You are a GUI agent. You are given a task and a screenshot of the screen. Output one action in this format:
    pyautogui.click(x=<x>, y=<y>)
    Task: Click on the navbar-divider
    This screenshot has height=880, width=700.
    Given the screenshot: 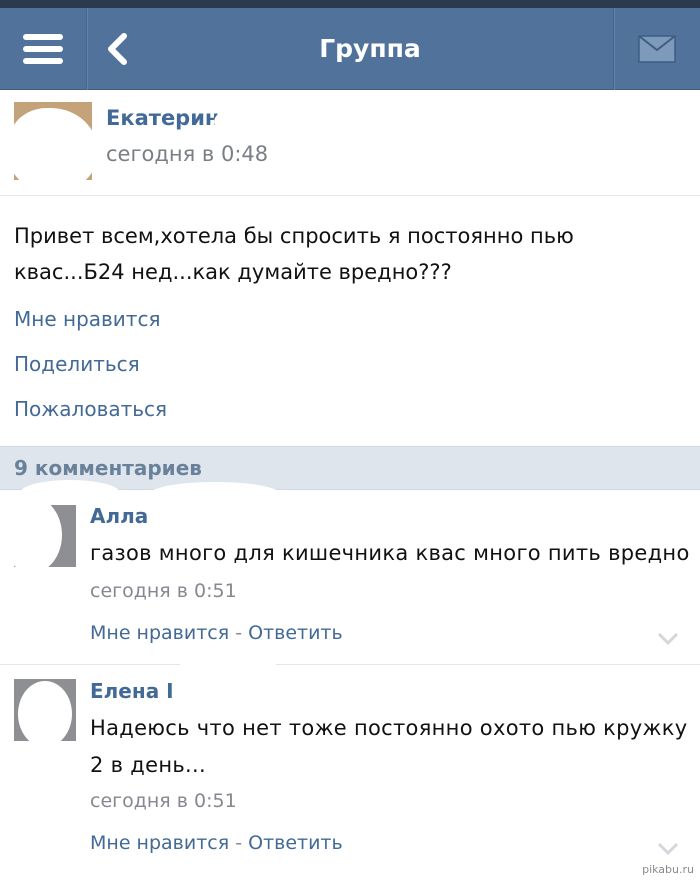 What is the action you would take?
    pyautogui.click(x=86, y=49)
    